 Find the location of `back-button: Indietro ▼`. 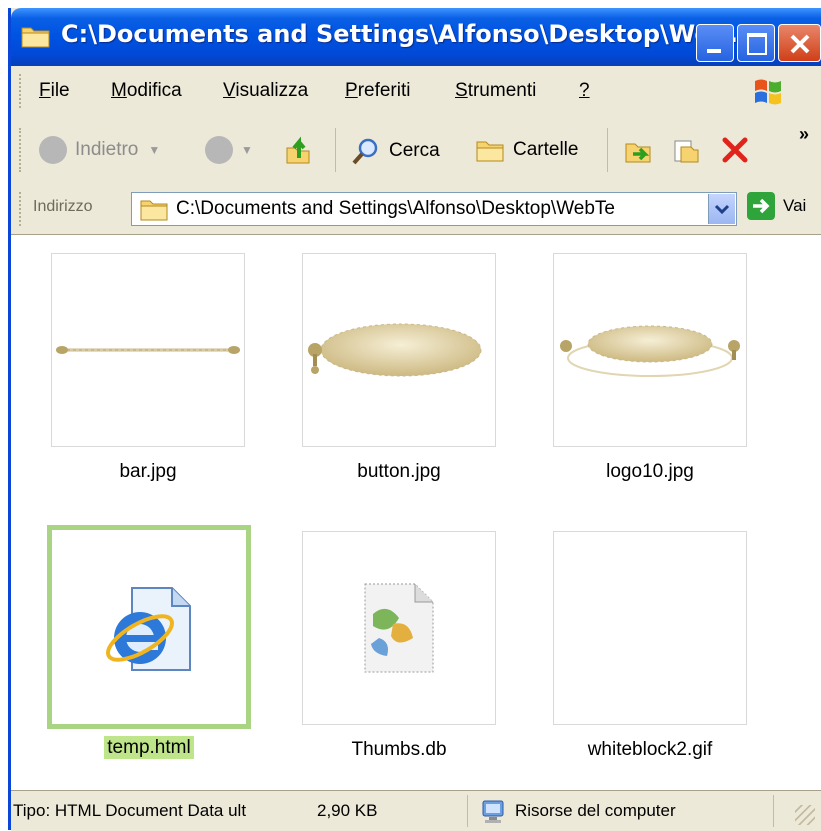

back-button: Indietro ▼ is located at coordinates (99, 150).